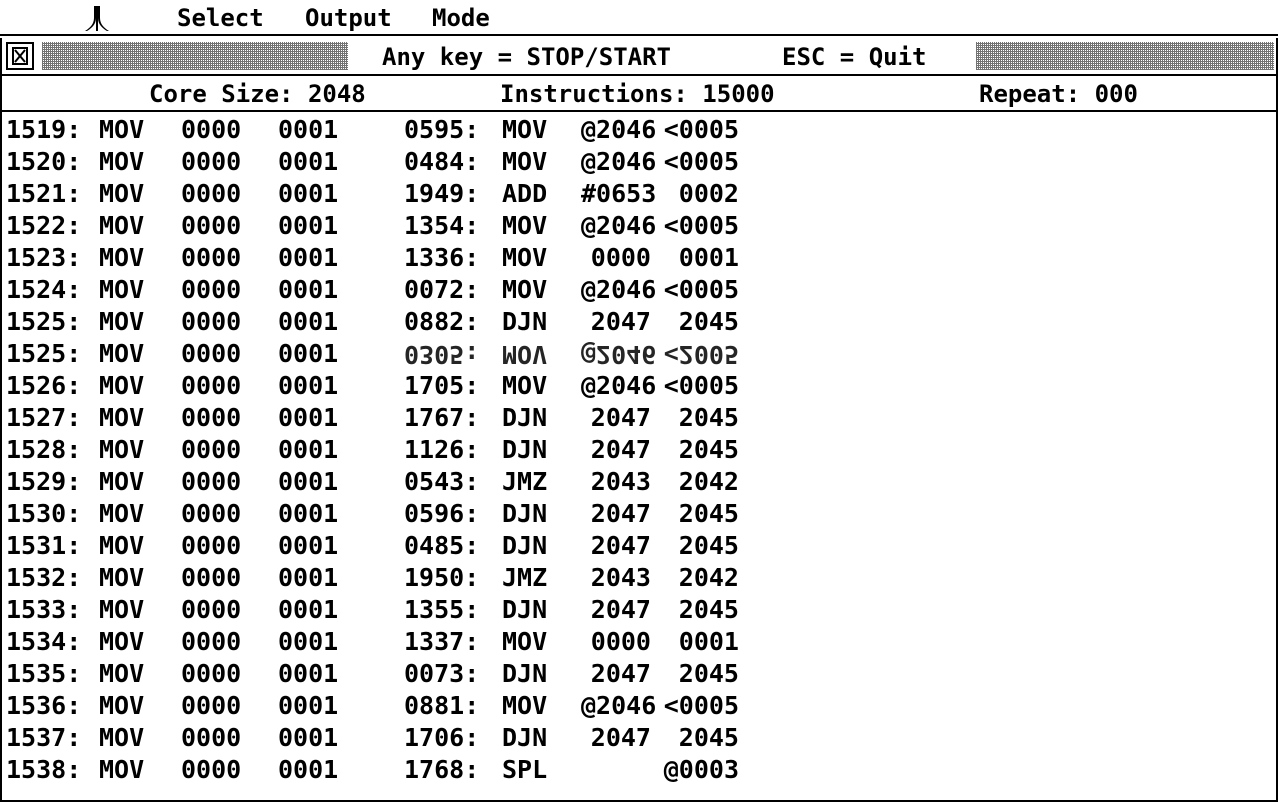 Image resolution: width=1278 pixels, height=802 pixels. What do you see at coordinates (442, 545) in the screenshot?
I see `cell-addr2: 0485:` at bounding box center [442, 545].